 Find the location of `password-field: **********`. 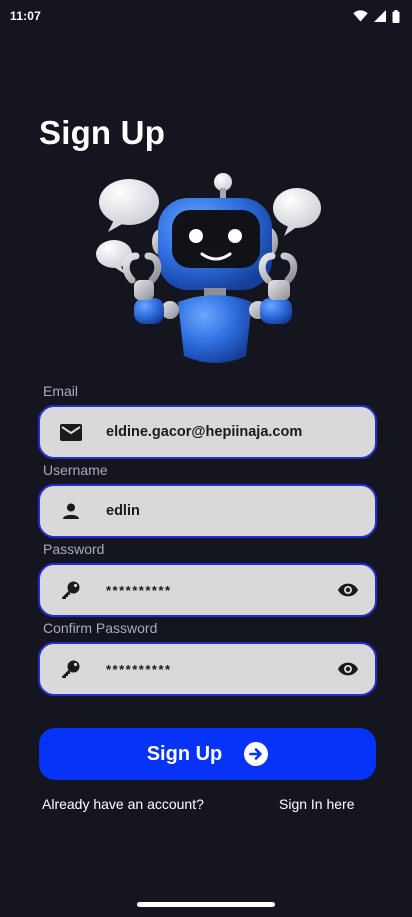

password-field: ********** is located at coordinates (207, 590).